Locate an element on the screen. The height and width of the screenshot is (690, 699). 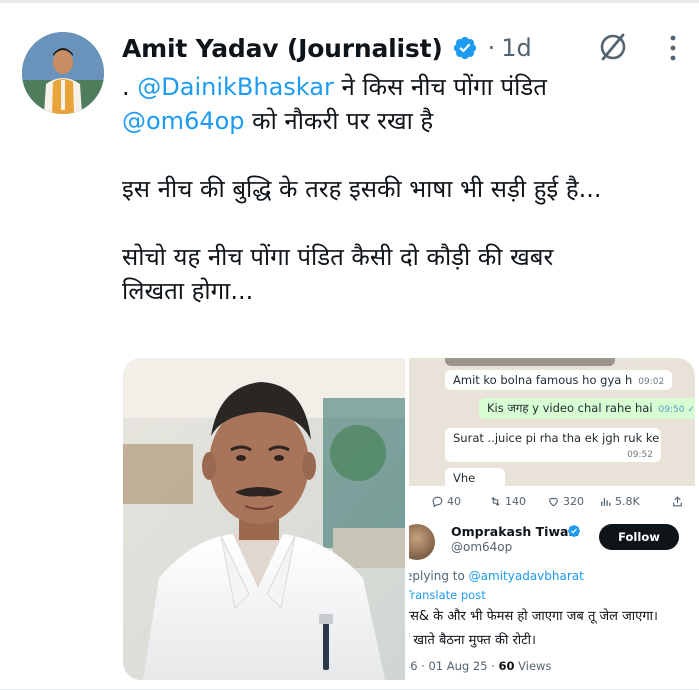
tweet-header: Amit Yadav (Journalist) · 1d is located at coordinates (327, 48).